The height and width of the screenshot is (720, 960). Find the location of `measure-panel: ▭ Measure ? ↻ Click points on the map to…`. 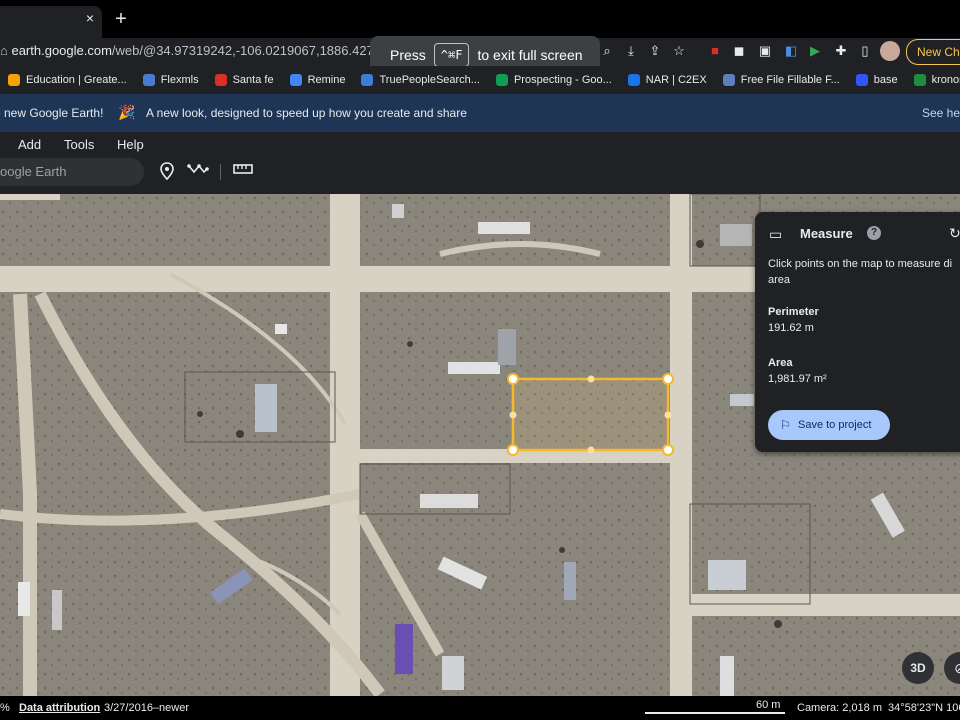

measure-panel: ▭ Measure ? ↻ Click points on the map to… is located at coordinates (857, 332).